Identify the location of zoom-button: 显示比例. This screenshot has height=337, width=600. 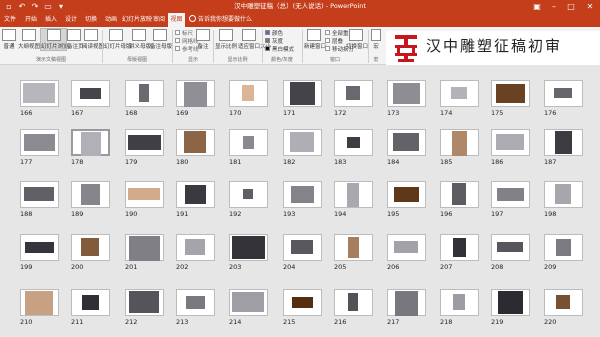
(226, 39).